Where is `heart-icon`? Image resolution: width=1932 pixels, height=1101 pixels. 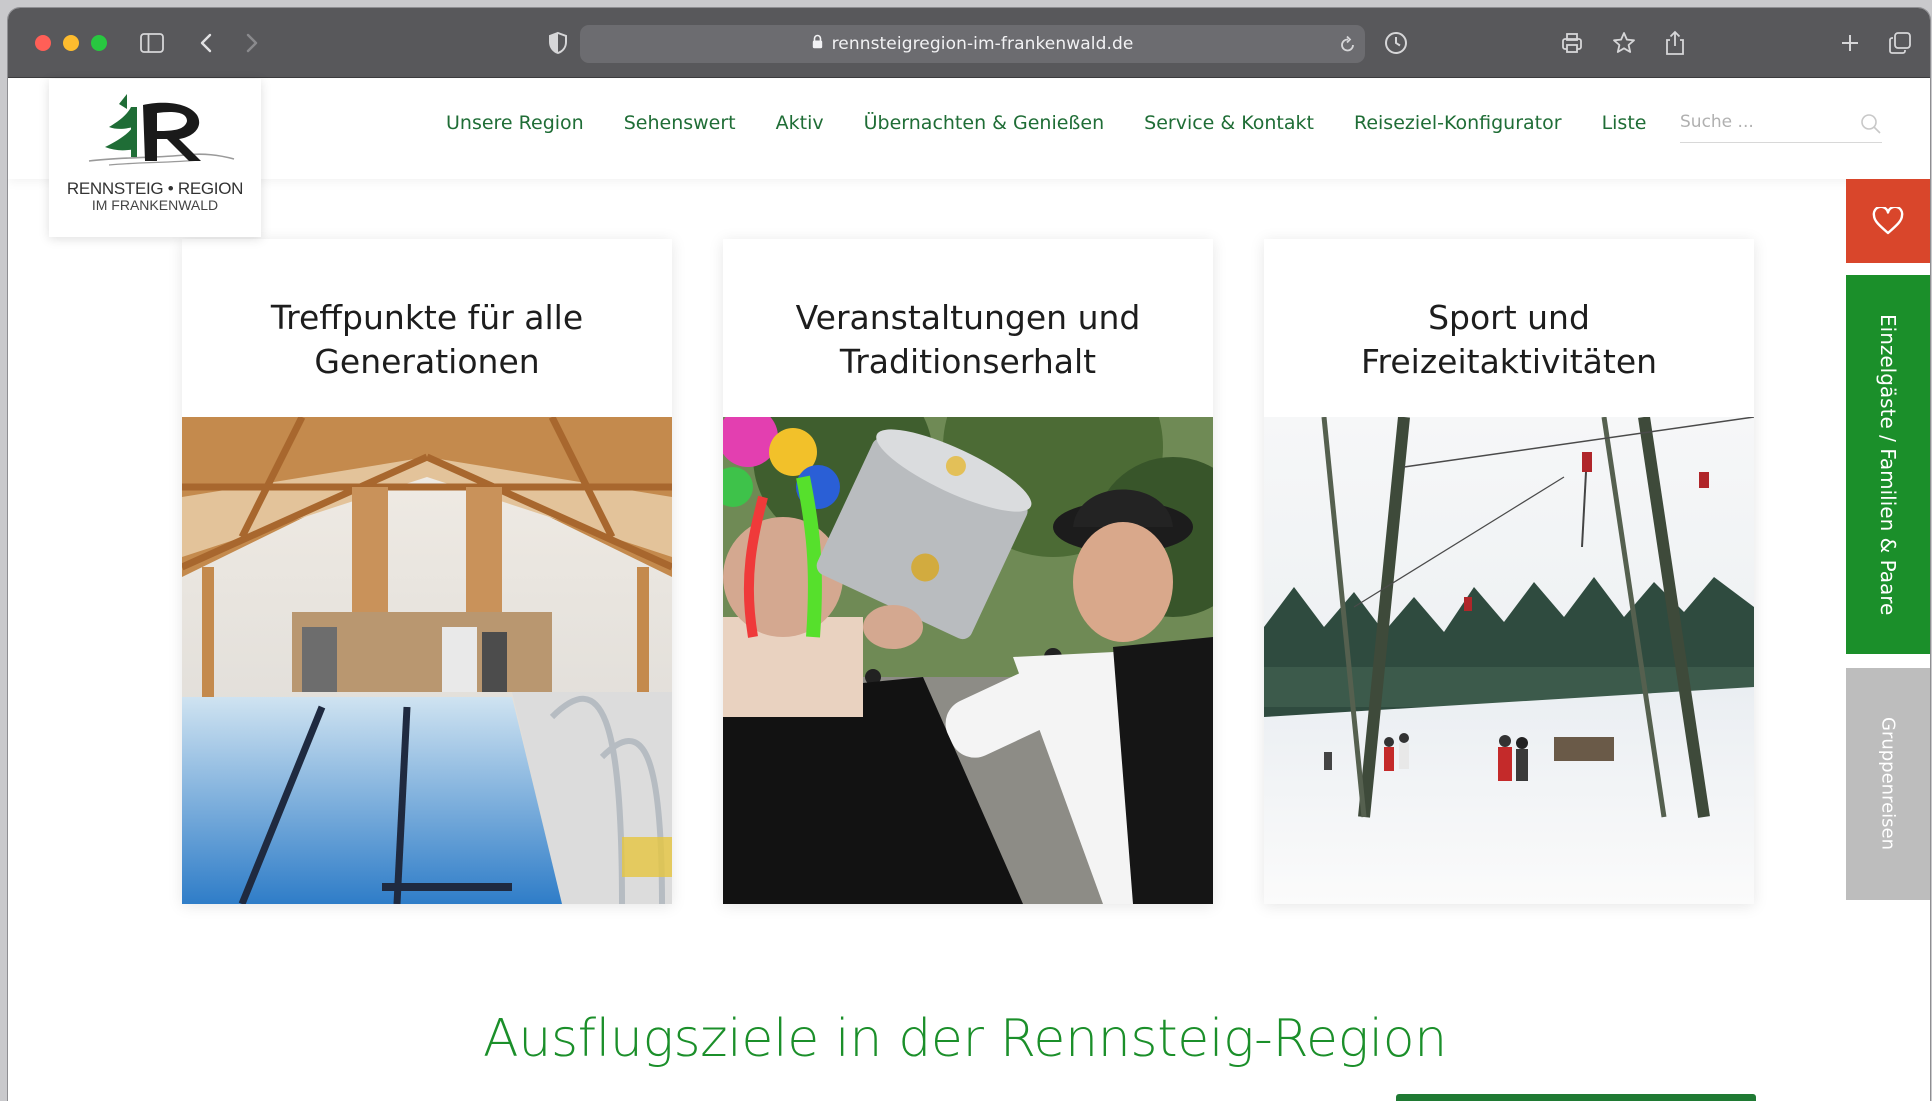
heart-icon is located at coordinates (1888, 221).